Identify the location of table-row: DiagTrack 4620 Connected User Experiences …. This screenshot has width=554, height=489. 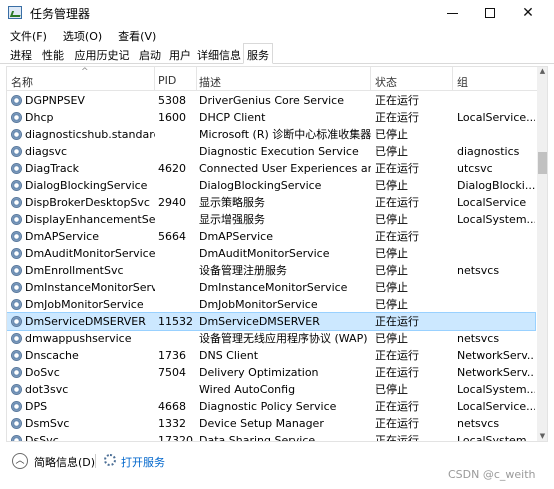
(271, 168).